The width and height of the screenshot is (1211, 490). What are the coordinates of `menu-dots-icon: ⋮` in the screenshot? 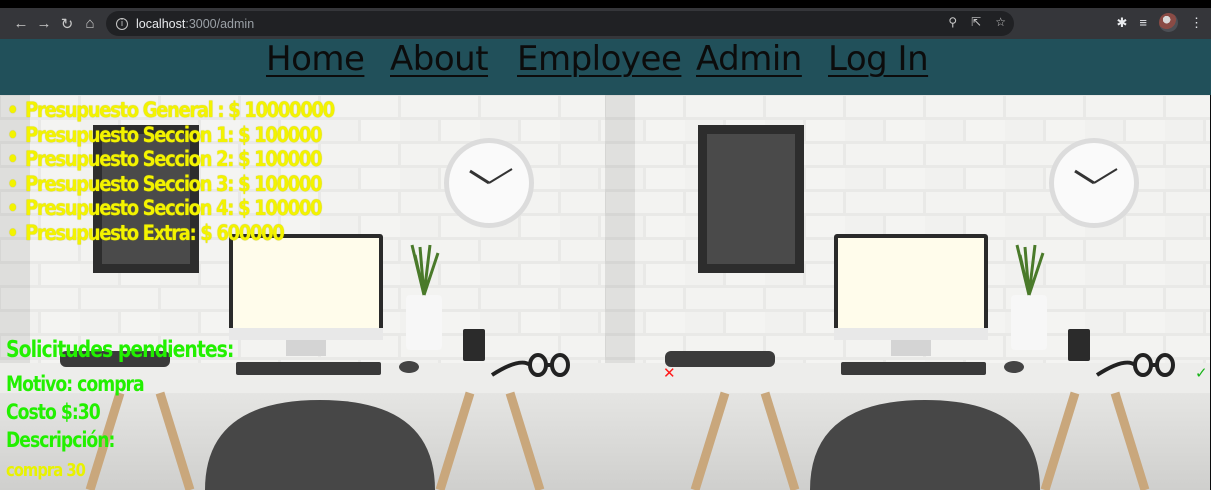 It's located at (1196, 23).